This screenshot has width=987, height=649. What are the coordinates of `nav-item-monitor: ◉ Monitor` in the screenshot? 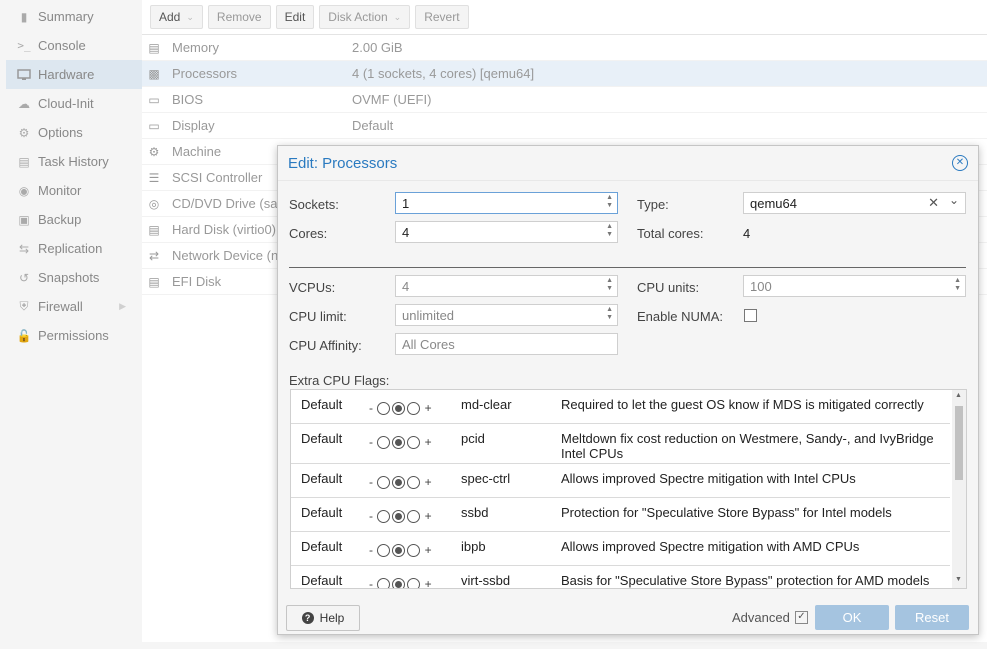 It's located at (74, 190).